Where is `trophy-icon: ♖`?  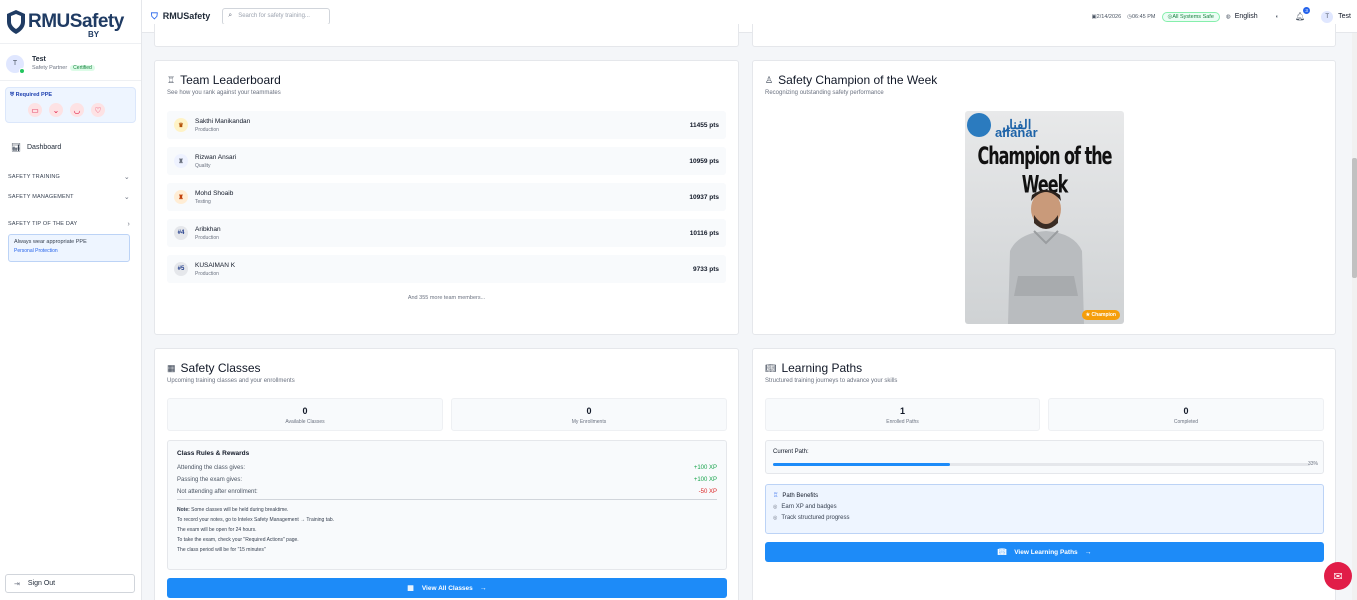 trophy-icon: ♖ is located at coordinates (171, 79).